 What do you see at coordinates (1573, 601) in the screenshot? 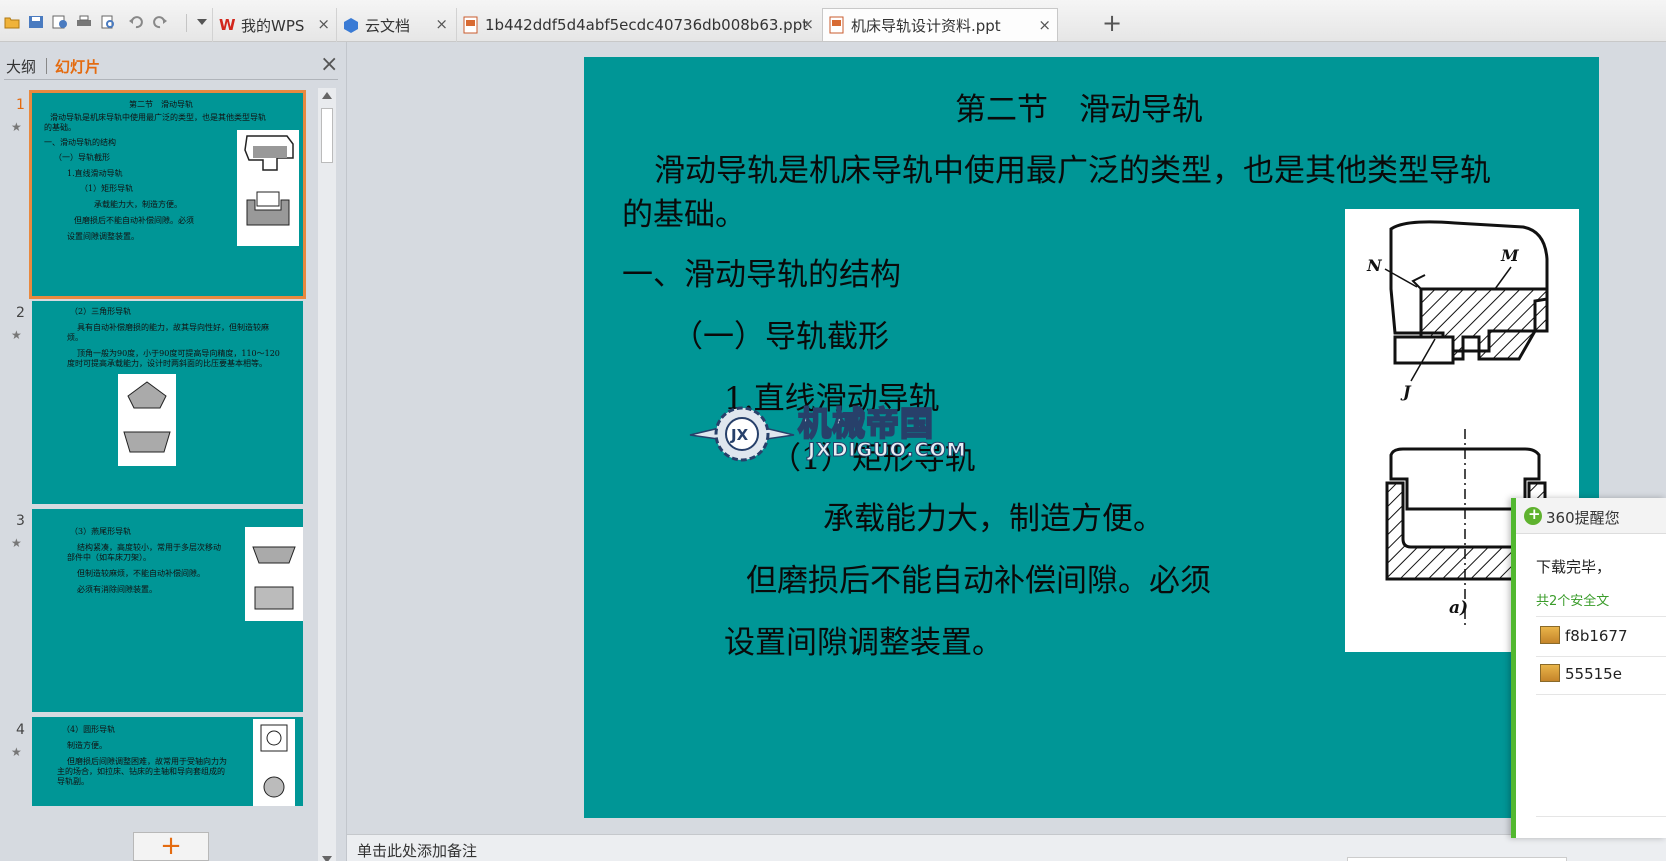
I see `popup-summary: 共2个安全文` at bounding box center [1573, 601].